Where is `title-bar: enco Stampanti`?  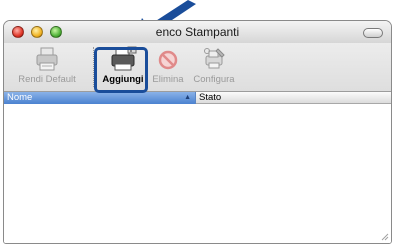
title-bar: enco Stampanti is located at coordinates (197, 32).